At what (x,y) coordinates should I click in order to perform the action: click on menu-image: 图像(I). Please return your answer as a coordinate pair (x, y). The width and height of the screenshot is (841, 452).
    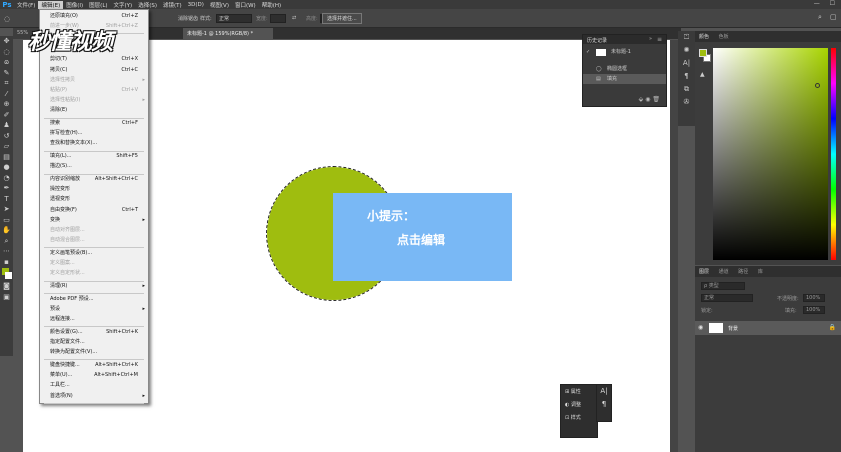
    Looking at the image, I should click on (74, 5).